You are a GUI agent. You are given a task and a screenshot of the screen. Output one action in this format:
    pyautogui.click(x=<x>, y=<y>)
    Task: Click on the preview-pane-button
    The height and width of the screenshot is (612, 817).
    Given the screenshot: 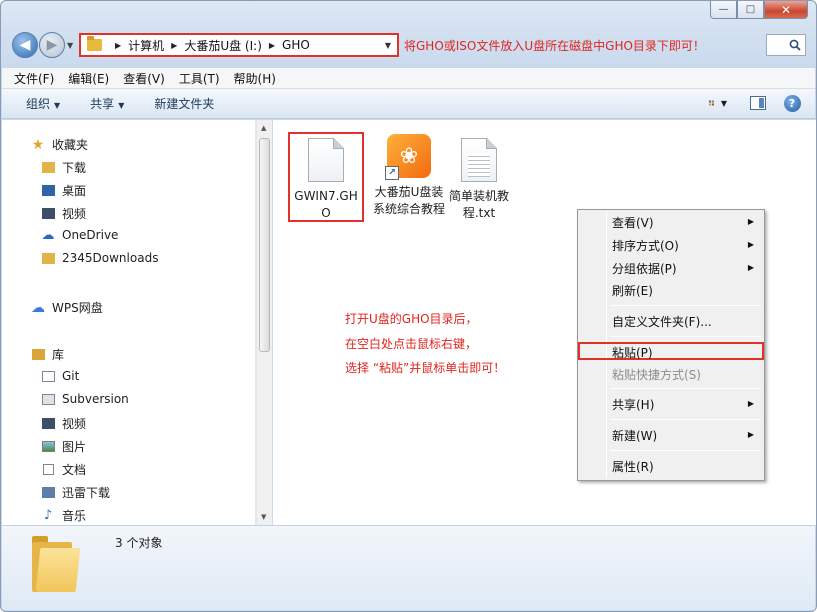 What is the action you would take?
    pyautogui.click(x=758, y=103)
    